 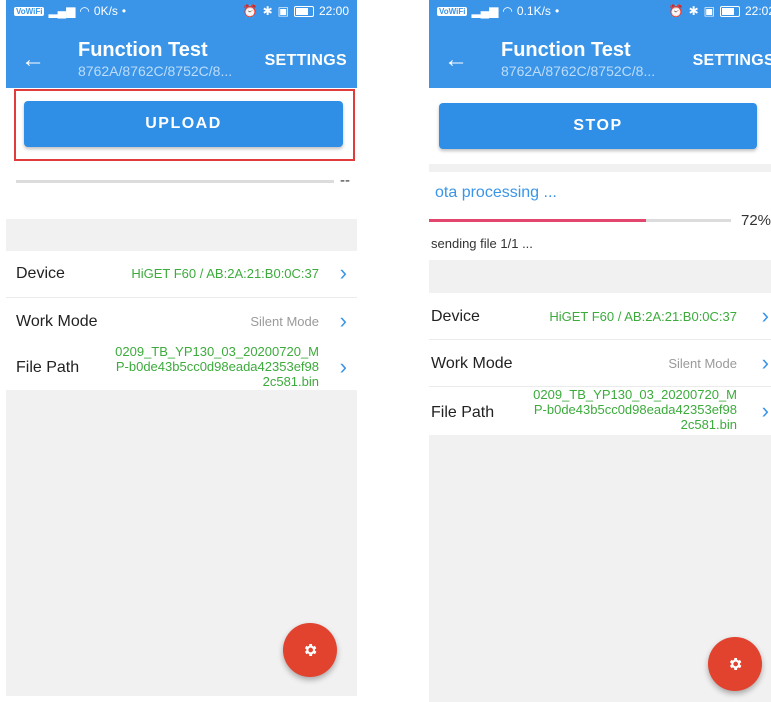 What do you see at coordinates (533, 11) in the screenshot?
I see `network-speed: 0.1K/s` at bounding box center [533, 11].